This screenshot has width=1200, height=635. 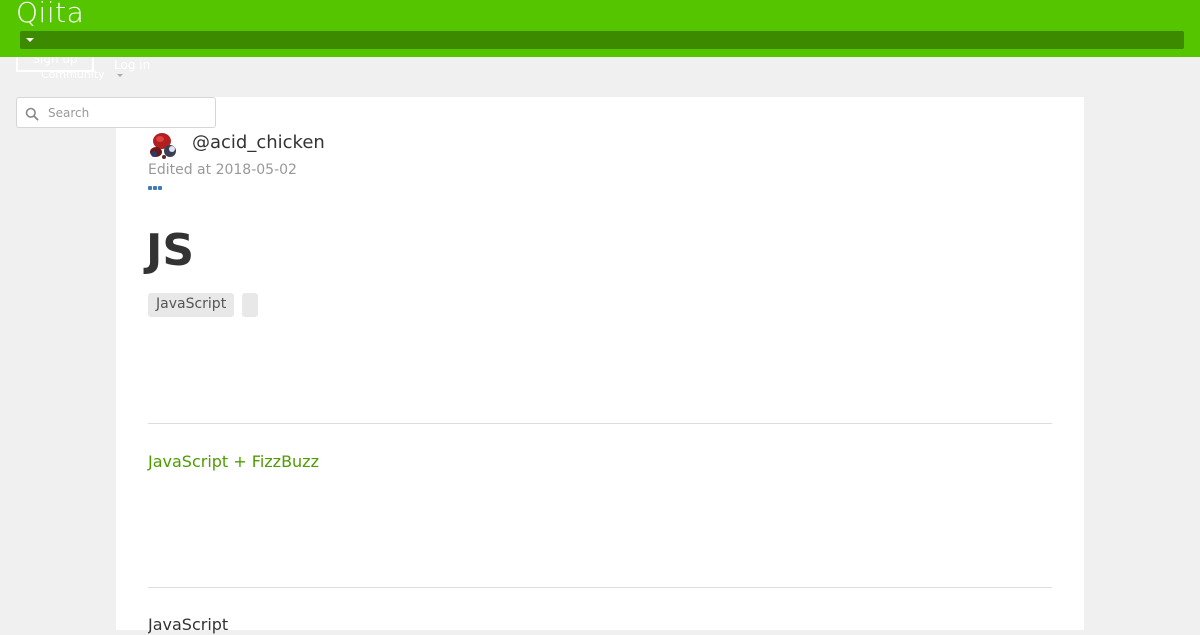 What do you see at coordinates (188, 624) in the screenshot?
I see `section-heading: JavaScript` at bounding box center [188, 624].